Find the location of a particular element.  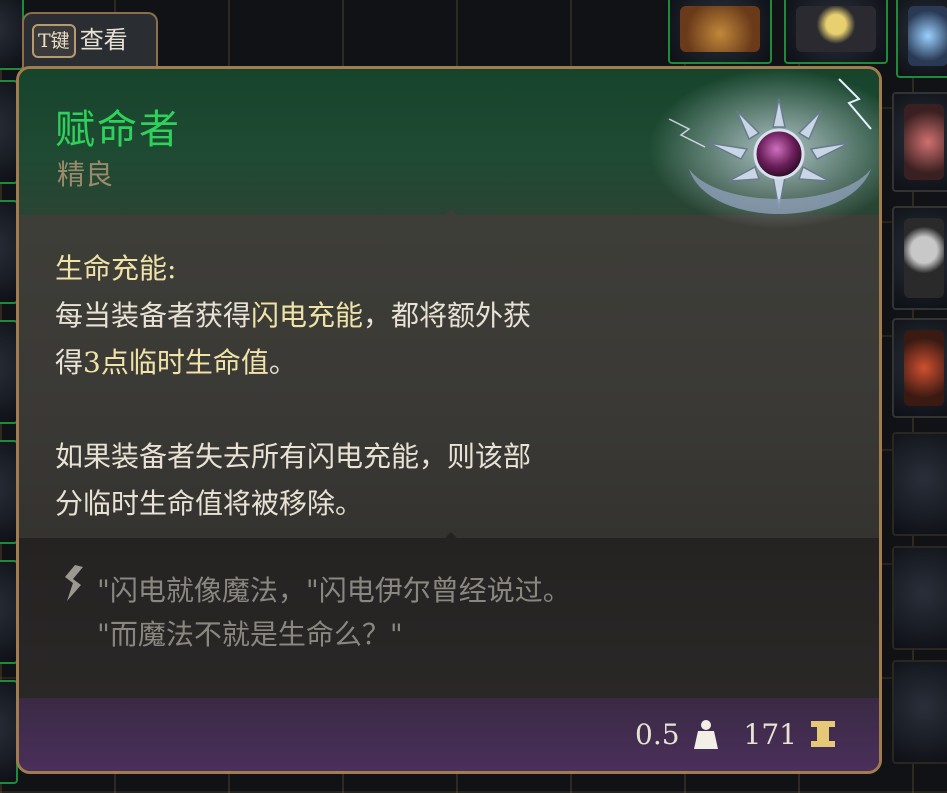

amulet-crown-icon is located at coordinates (764, 149).